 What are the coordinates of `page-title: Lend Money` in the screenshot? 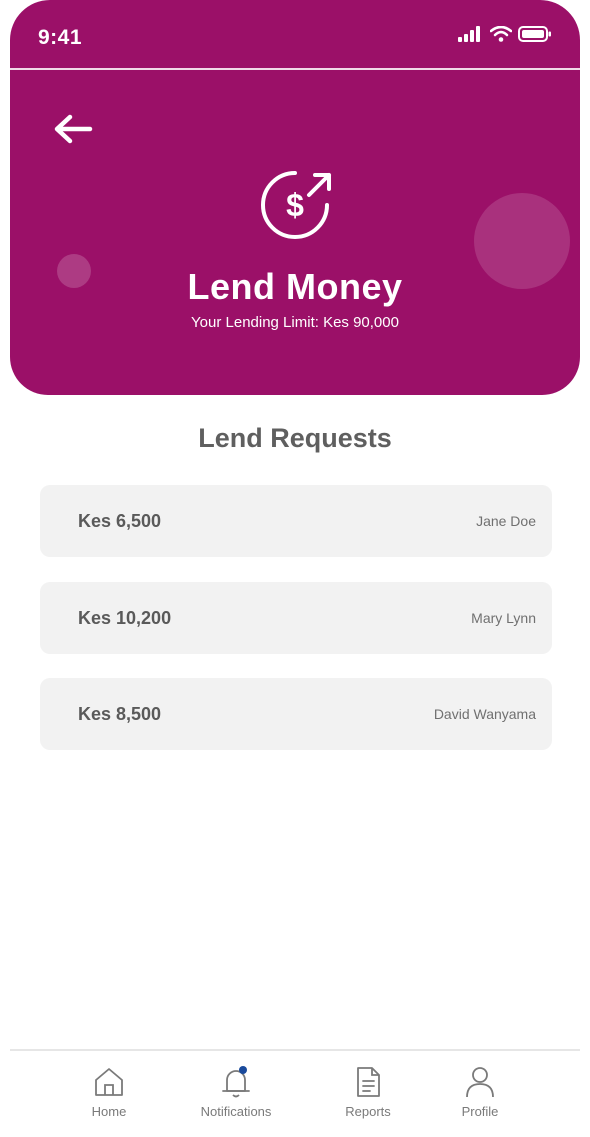 It's located at (295, 286).